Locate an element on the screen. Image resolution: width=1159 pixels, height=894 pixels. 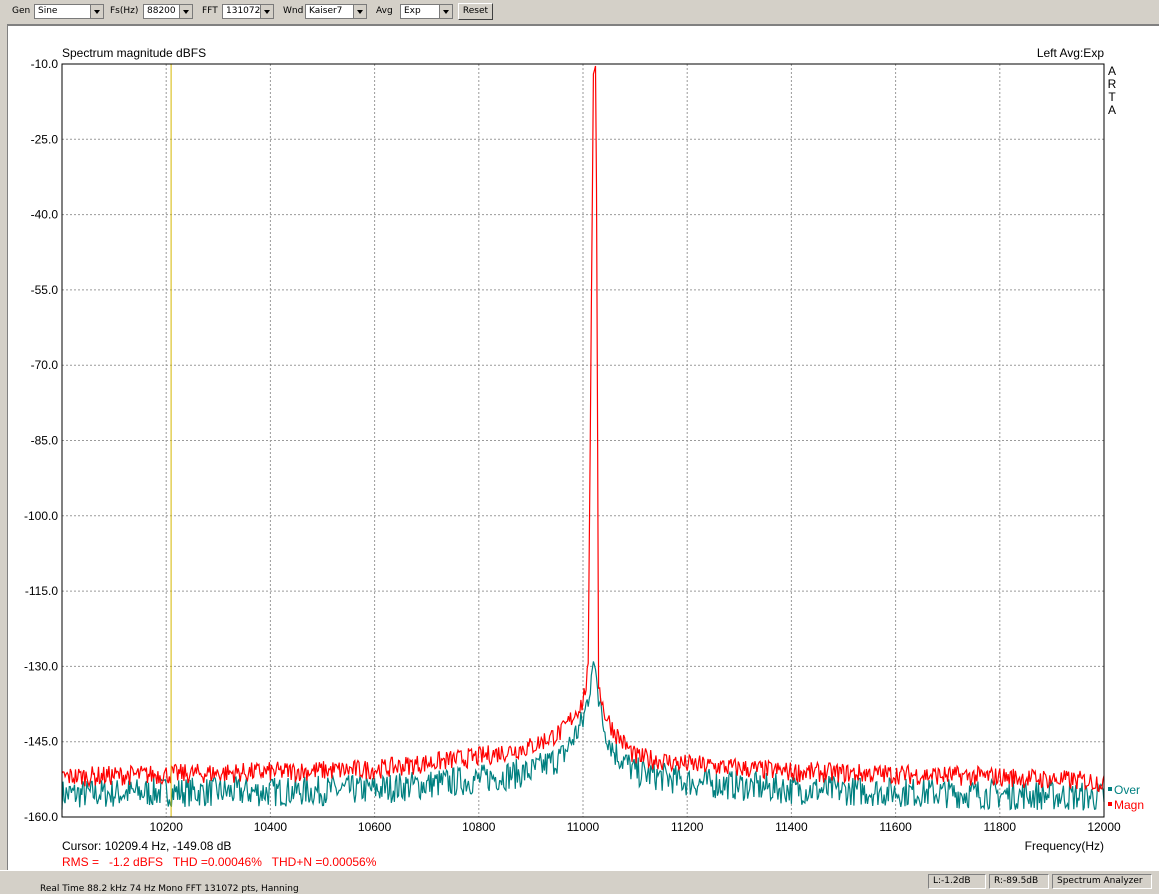
y-tick-label: -70.0 is located at coordinates (45, 365).